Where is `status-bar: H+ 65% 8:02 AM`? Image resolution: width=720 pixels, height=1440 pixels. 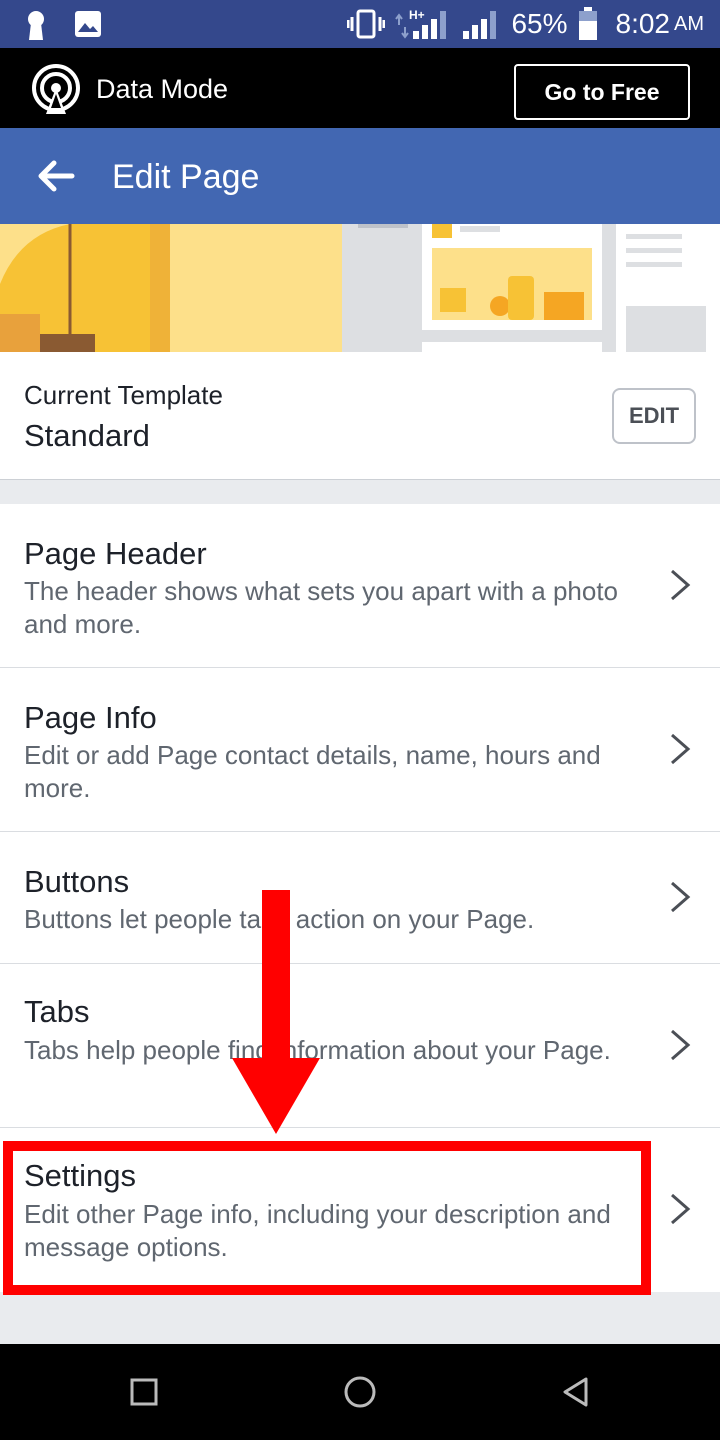 status-bar: H+ 65% 8:02 AM is located at coordinates (360, 24).